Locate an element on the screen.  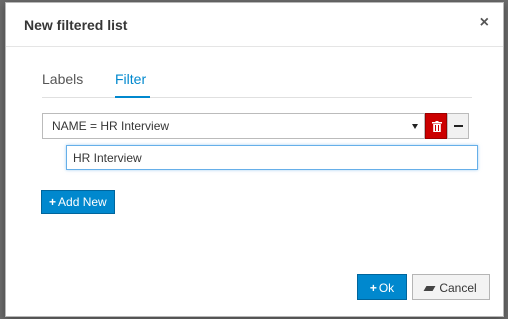
delete-filter-button is located at coordinates (436, 126).